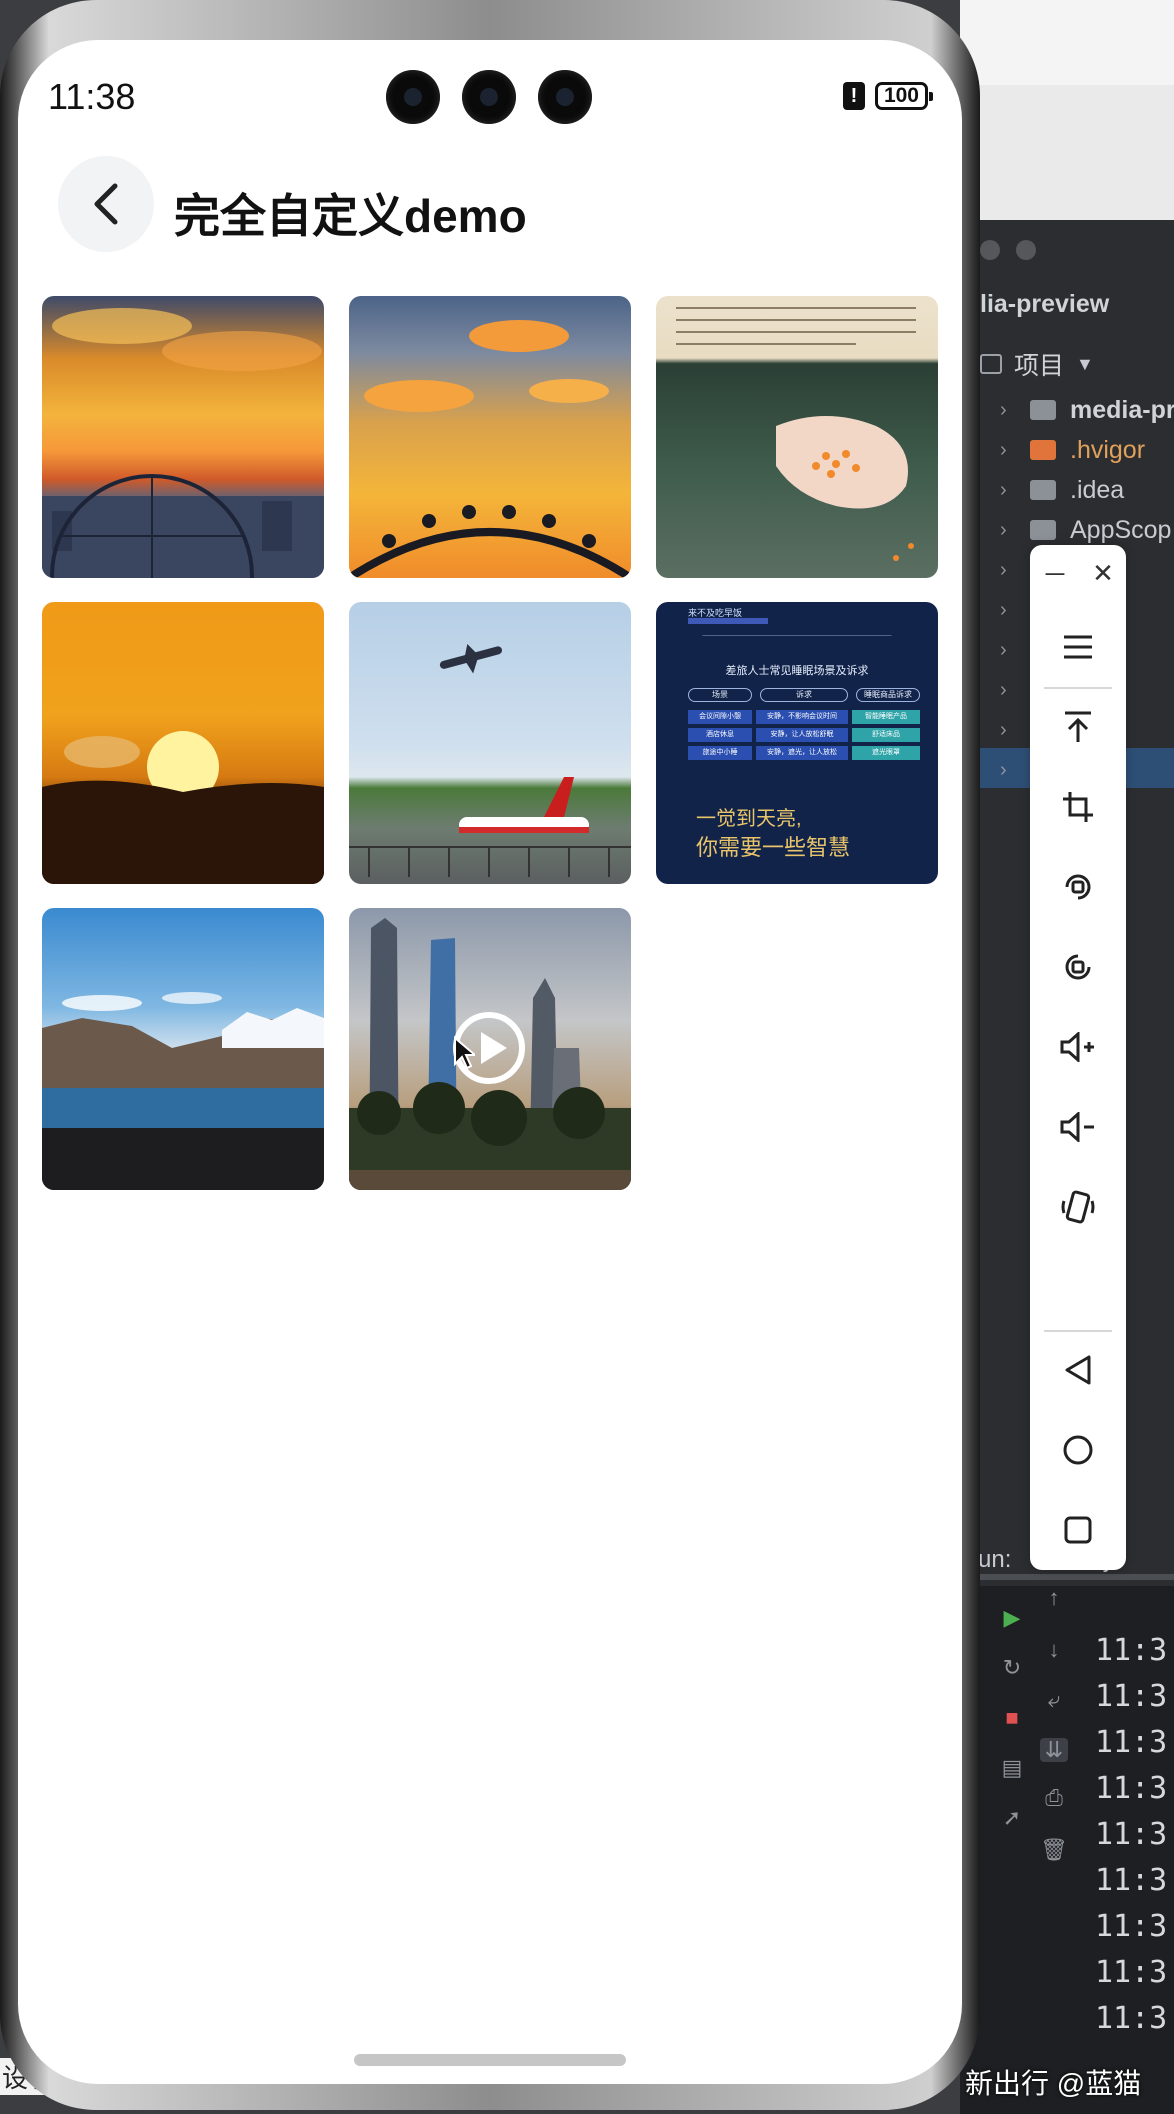  I want to click on ide-tree-item: › media-prev, so click(1087, 410).